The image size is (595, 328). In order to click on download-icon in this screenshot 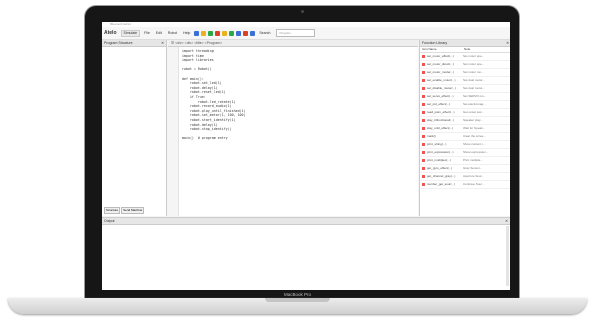, I will do `click(225, 33)`.